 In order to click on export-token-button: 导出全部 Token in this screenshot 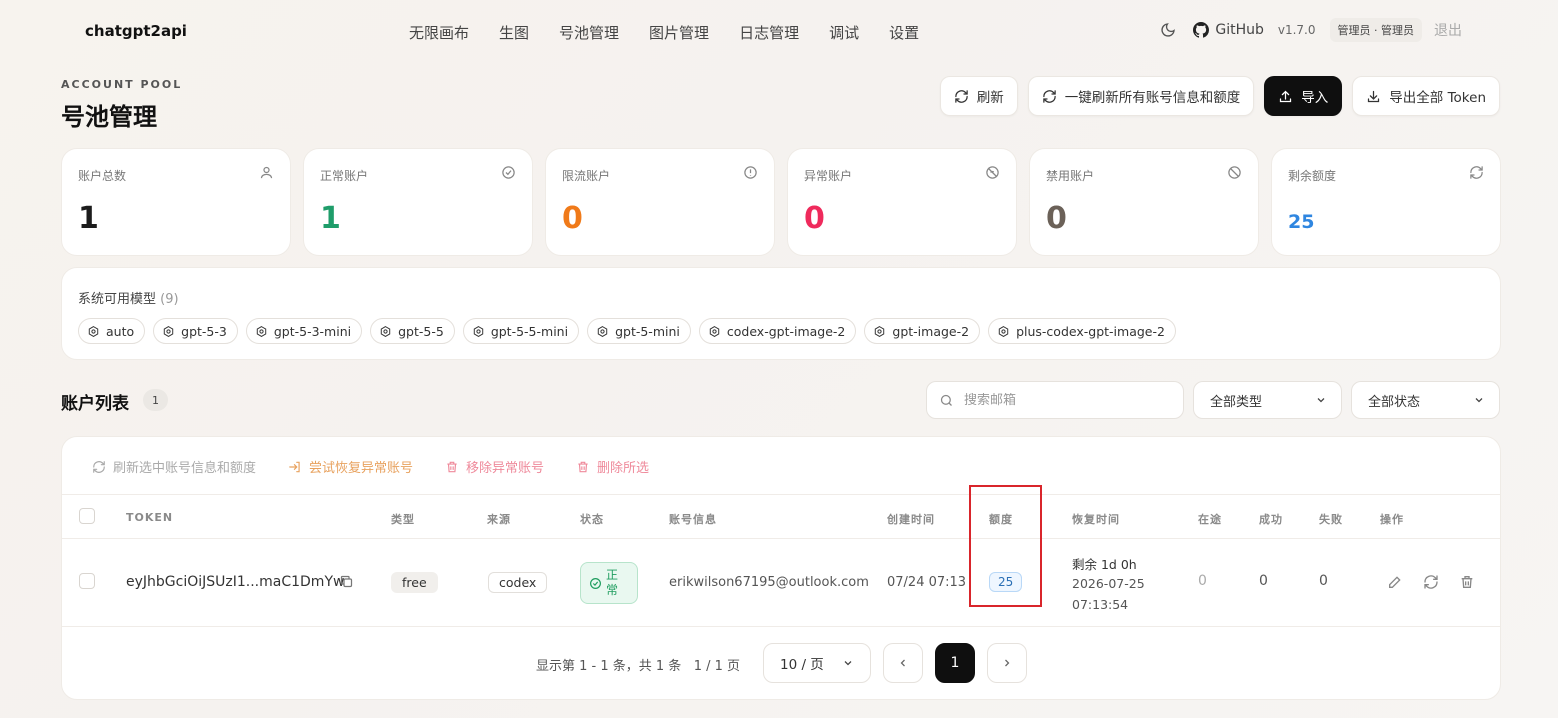, I will do `click(1426, 96)`.